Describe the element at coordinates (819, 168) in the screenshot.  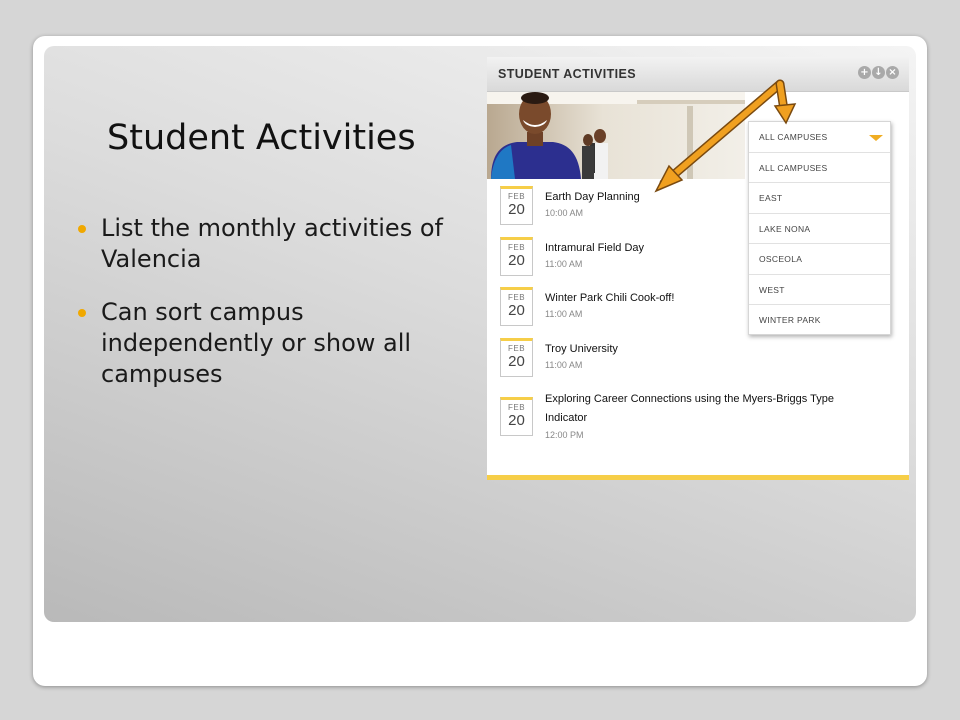
I see `campus-option: ALL CAMPUSES` at that location.